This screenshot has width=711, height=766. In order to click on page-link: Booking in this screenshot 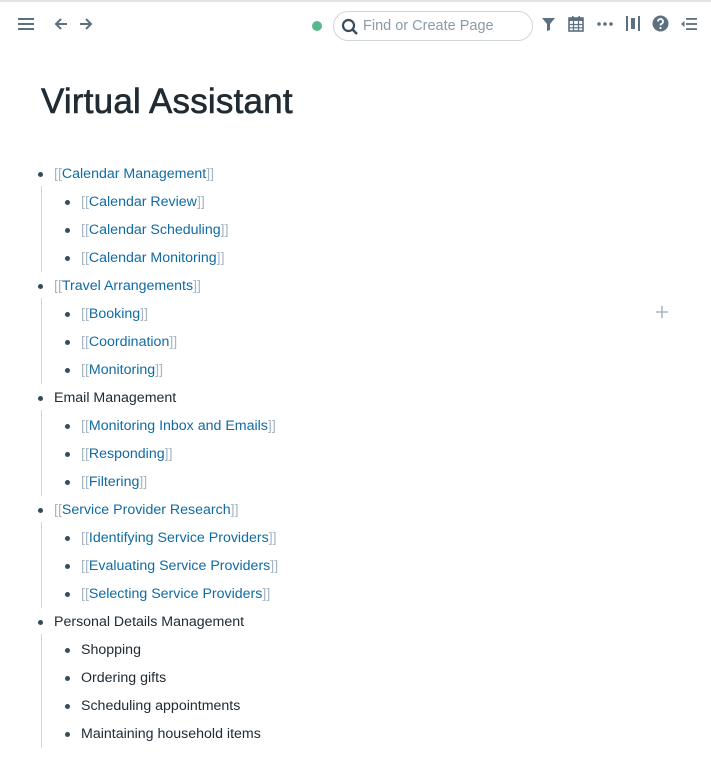, I will do `click(114, 314)`.